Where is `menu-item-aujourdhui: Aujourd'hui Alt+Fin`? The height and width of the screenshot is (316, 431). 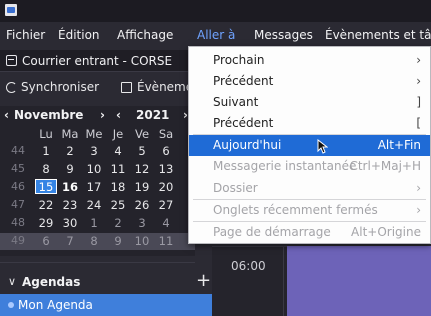
menu-item-aujourdhui: Aujourd'hui Alt+Fin is located at coordinates (309, 145).